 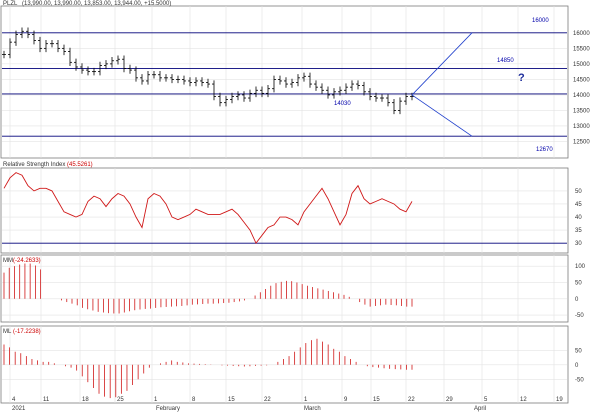 What do you see at coordinates (581, 49) in the screenshot?
I see `price-tick-label: 15500` at bounding box center [581, 49].